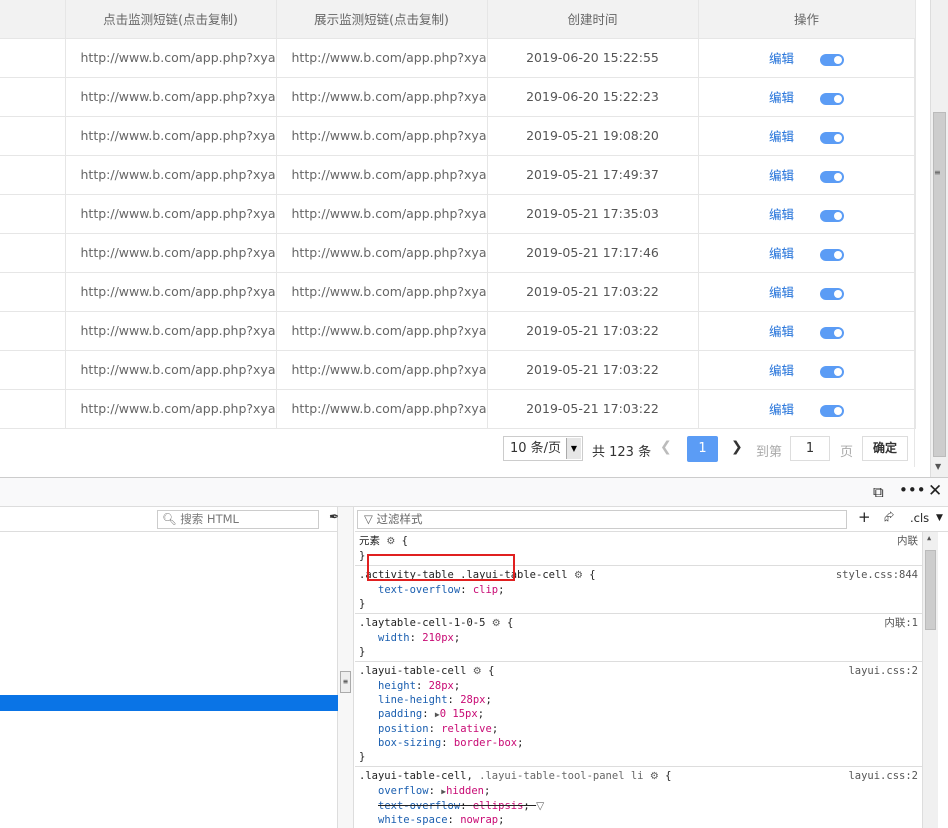  I want to click on property-value: relative, so click(466, 729).